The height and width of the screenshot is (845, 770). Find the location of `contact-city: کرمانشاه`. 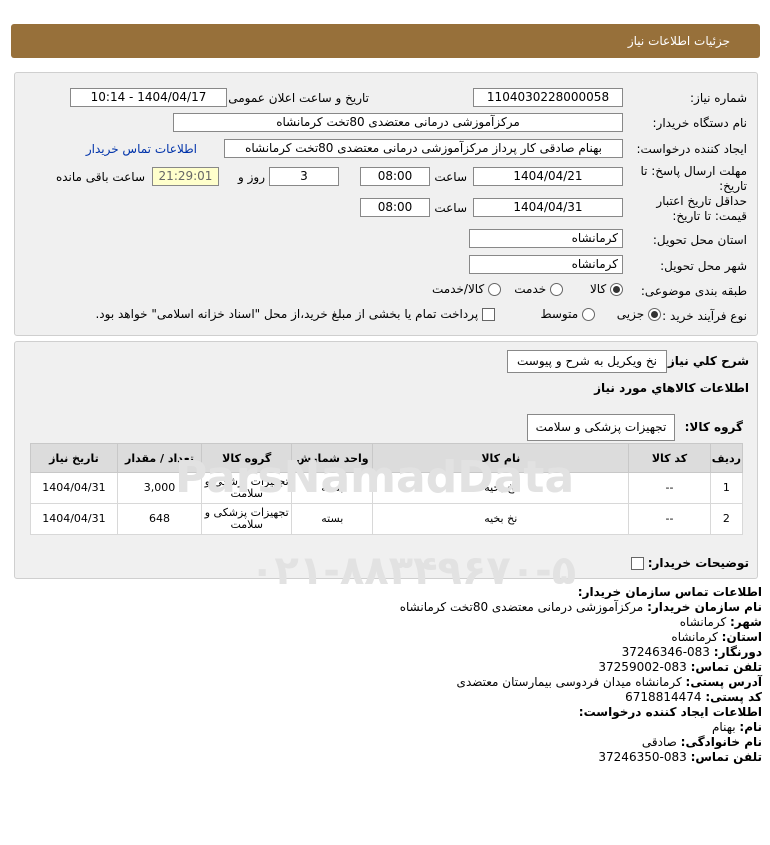

contact-city: کرمانشاه is located at coordinates (703, 622).